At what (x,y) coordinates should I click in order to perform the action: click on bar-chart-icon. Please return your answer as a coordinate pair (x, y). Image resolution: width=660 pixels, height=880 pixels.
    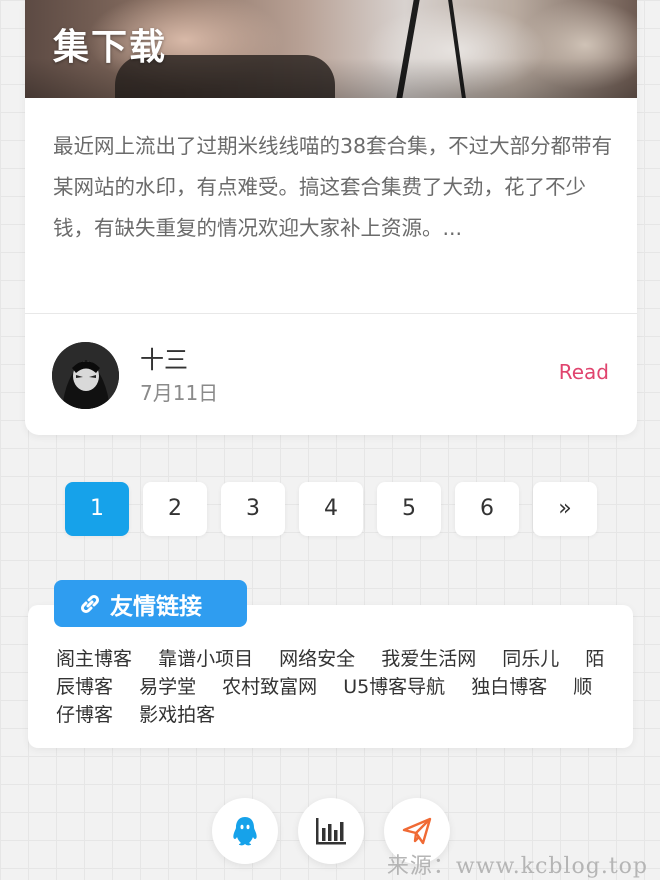
    Looking at the image, I should click on (331, 831).